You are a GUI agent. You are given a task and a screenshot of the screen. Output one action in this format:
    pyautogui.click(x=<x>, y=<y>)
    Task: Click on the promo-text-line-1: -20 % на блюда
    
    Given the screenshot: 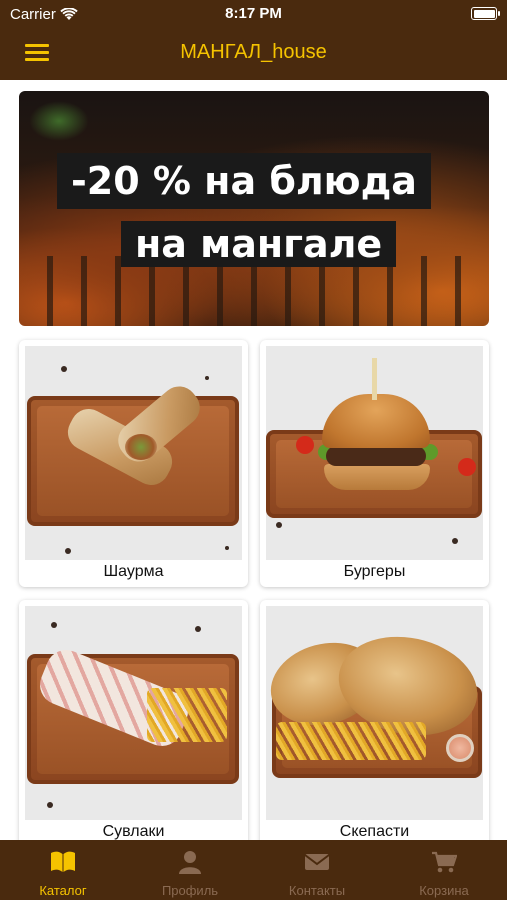 What is the action you would take?
    pyautogui.click(x=244, y=181)
    